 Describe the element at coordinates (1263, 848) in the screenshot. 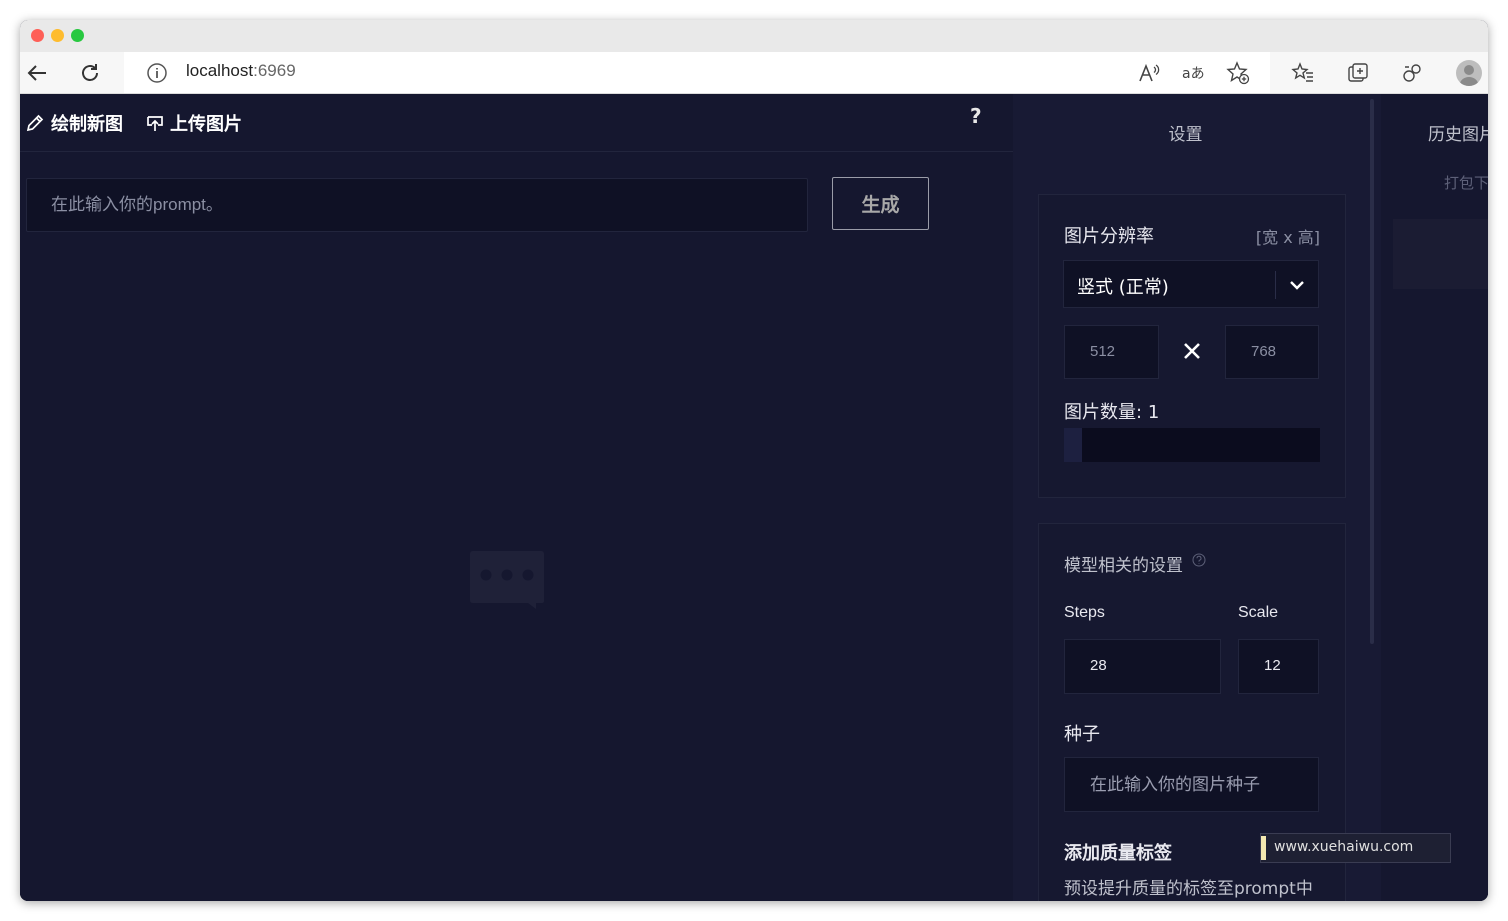

I see `watermark-bar` at that location.